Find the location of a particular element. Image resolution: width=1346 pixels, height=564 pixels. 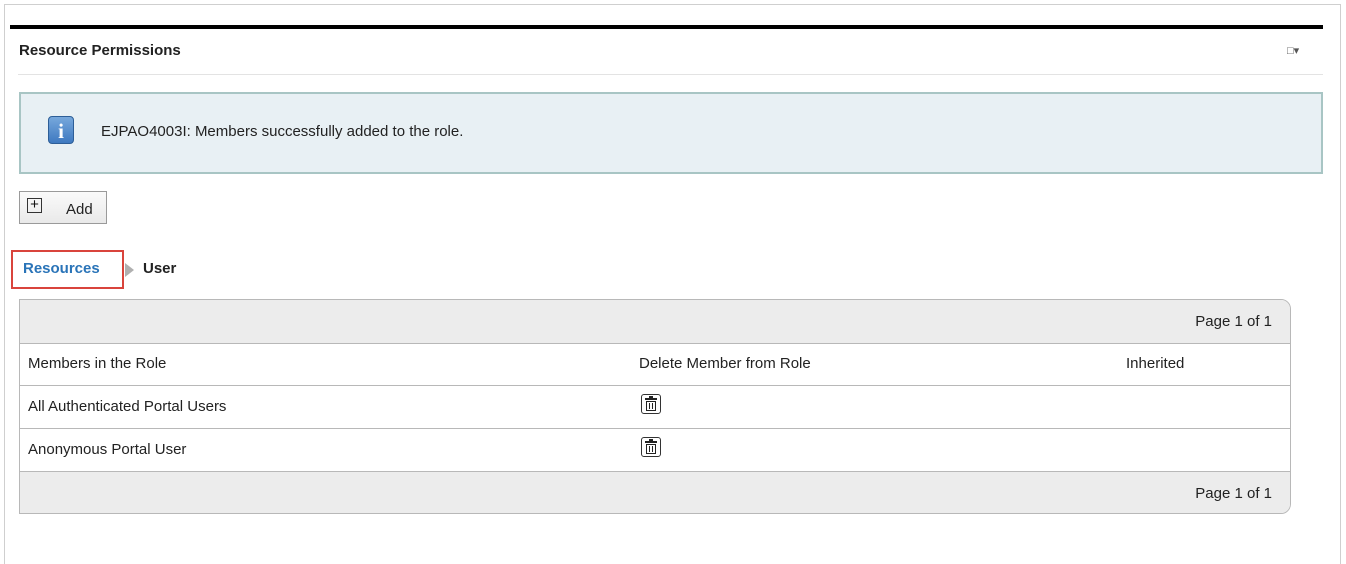

portlet-menu-icon: □▾ is located at coordinates (1293, 51).